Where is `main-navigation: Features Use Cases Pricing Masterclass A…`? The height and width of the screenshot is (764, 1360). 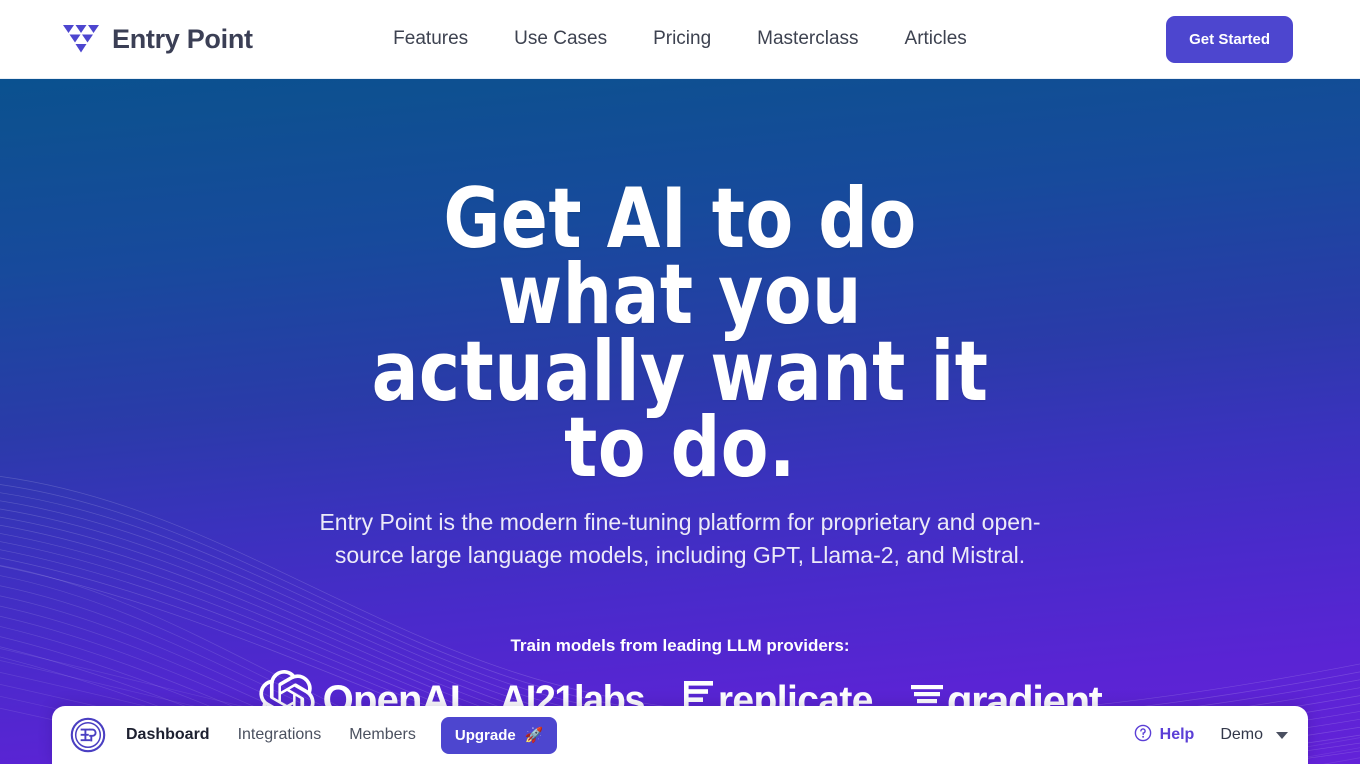
main-navigation: Features Use Cases Pricing Masterclass A… is located at coordinates (680, 39).